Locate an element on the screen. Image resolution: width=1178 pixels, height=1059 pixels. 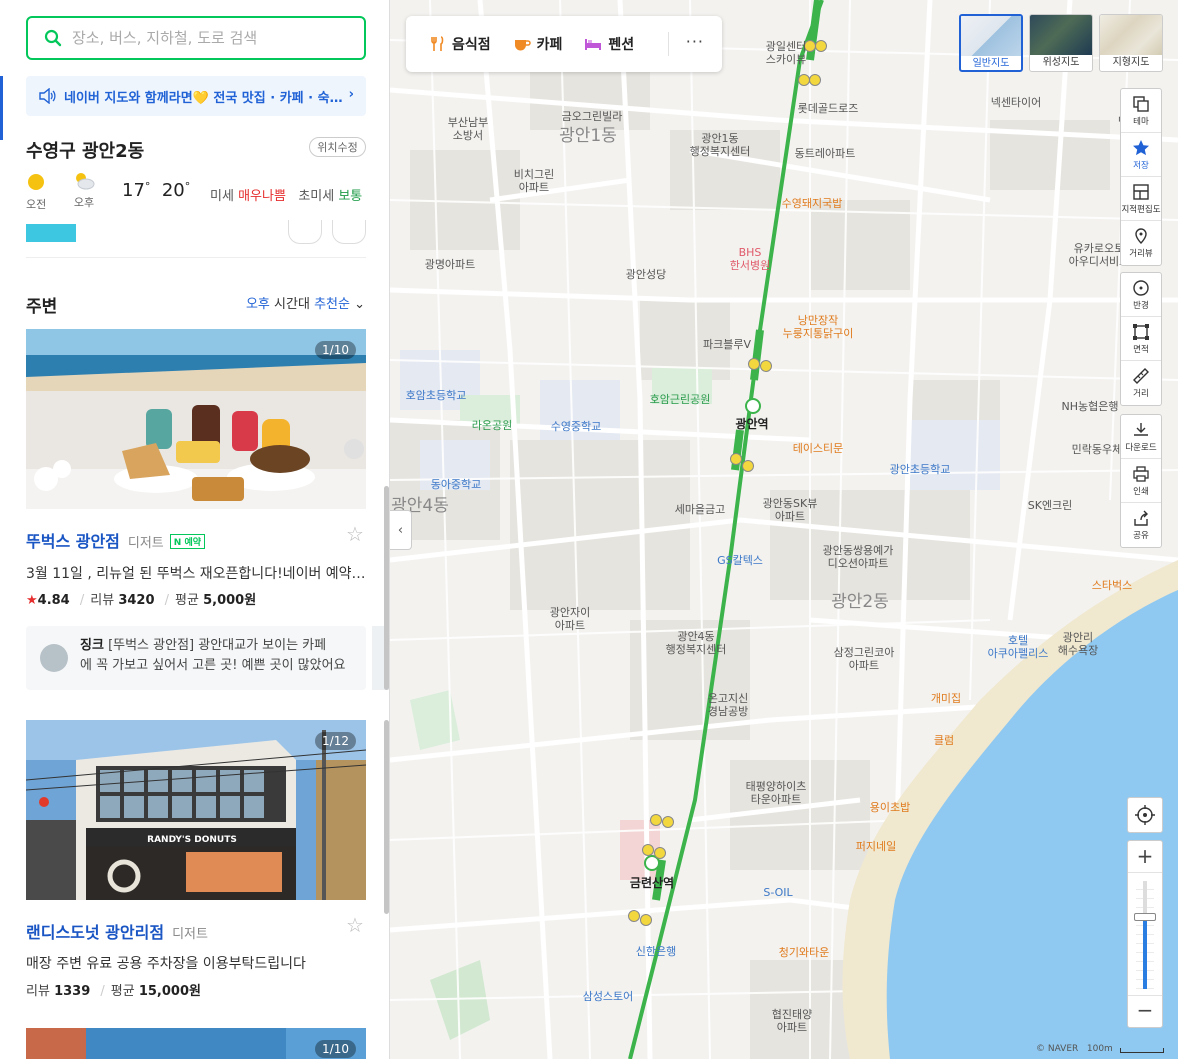
promo-banner: 네이버 지도와 함께라면💛 전국 맛집 · 카페 · 숙소 추천 › is located at coordinates (196, 96).